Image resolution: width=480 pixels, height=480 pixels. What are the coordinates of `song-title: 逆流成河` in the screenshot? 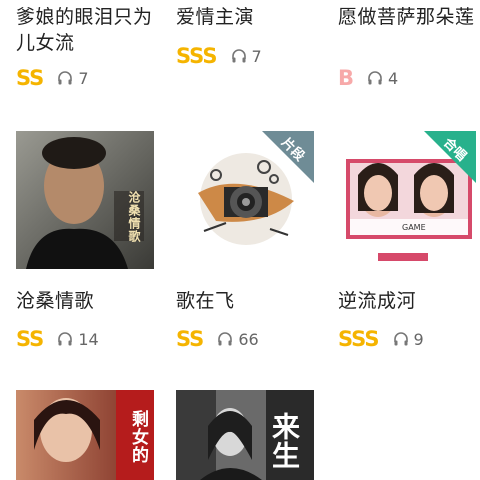 It's located at (377, 301).